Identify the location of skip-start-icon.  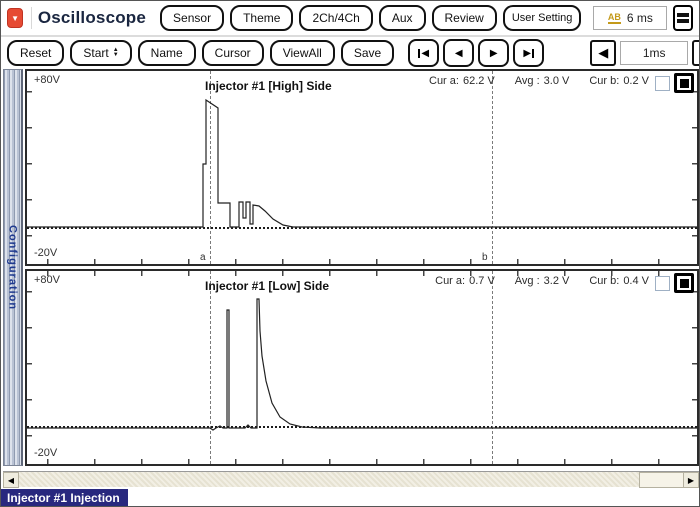
(419, 53).